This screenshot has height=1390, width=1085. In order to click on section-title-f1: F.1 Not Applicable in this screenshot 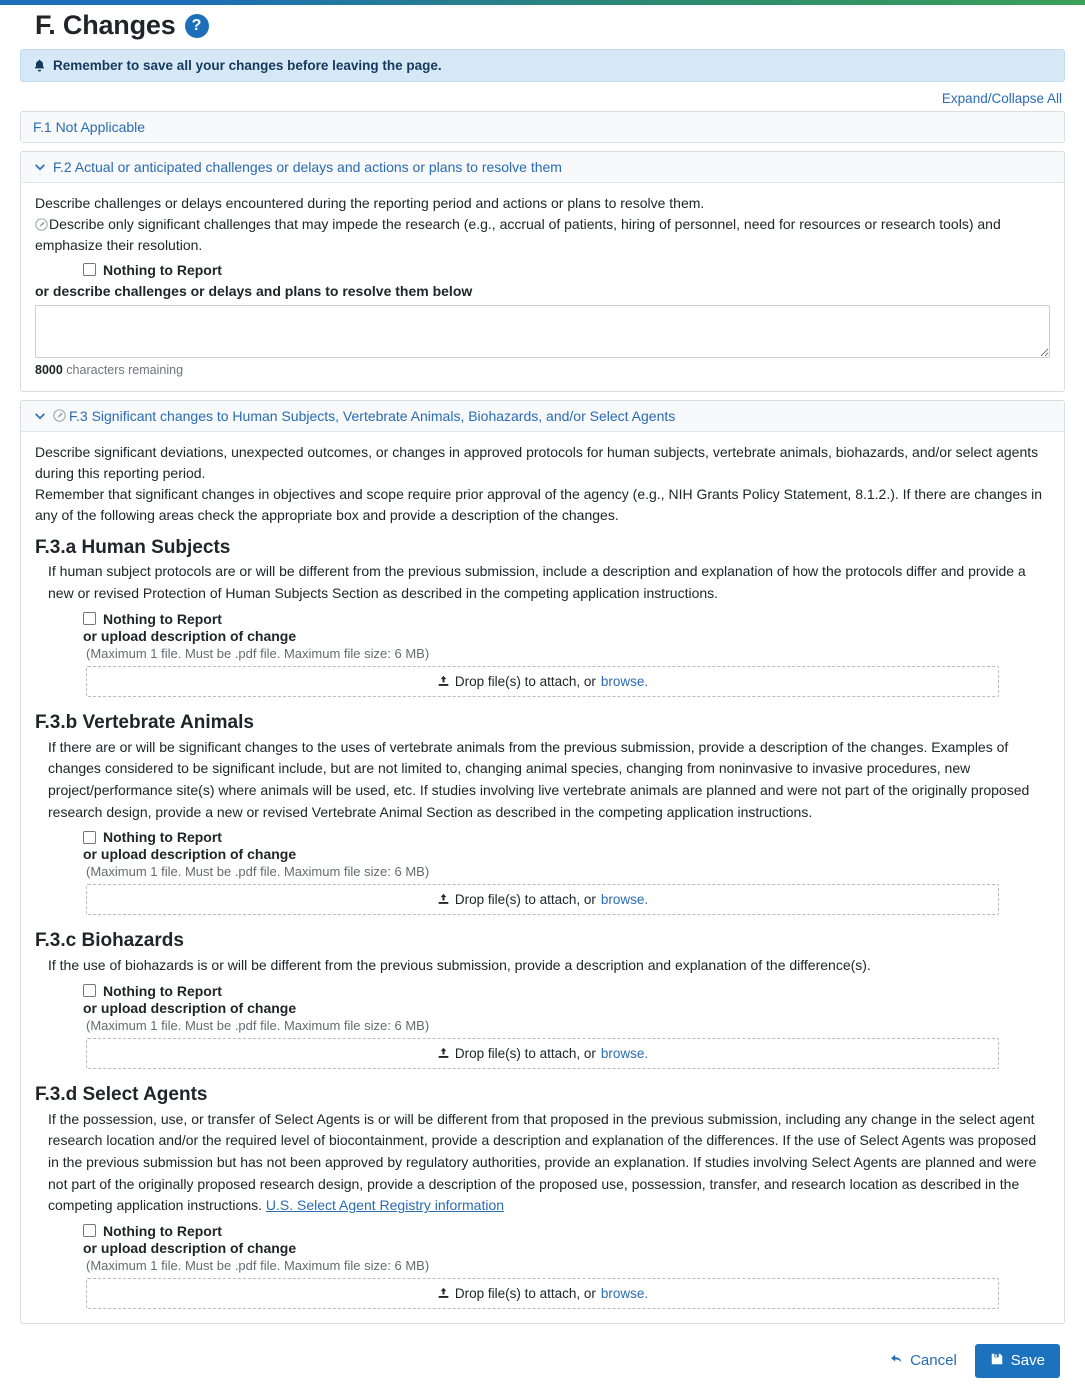, I will do `click(89, 126)`.